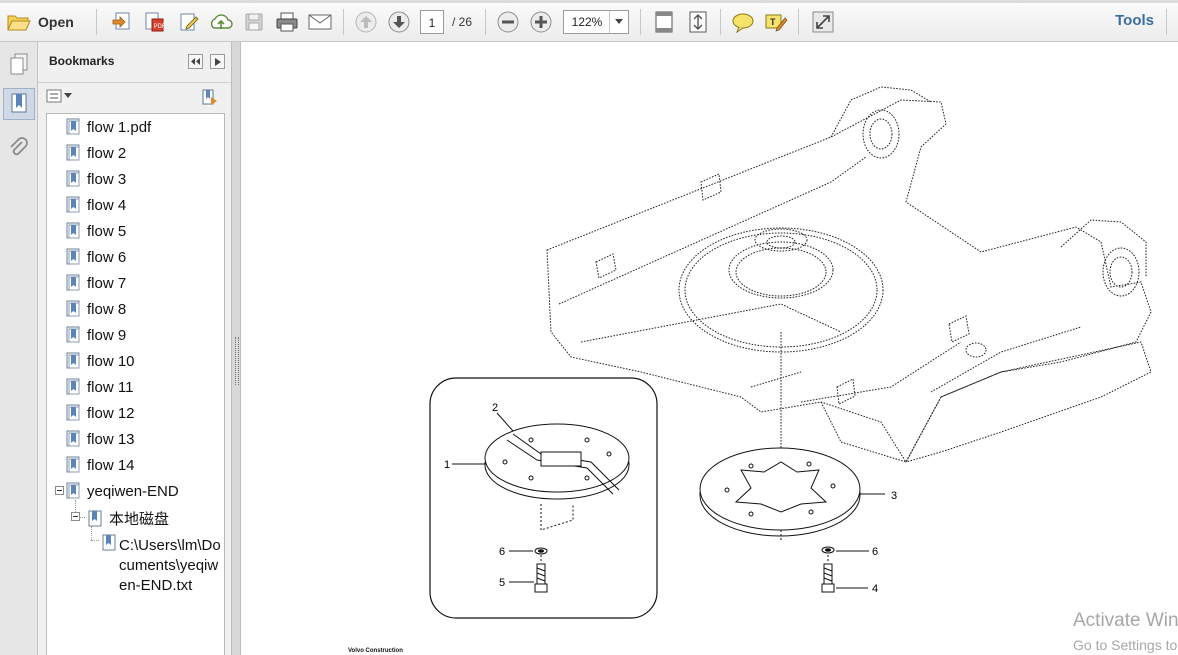 Image resolution: width=1178 pixels, height=655 pixels. Describe the element at coordinates (95, 540) in the screenshot. I see `tree-line` at that location.